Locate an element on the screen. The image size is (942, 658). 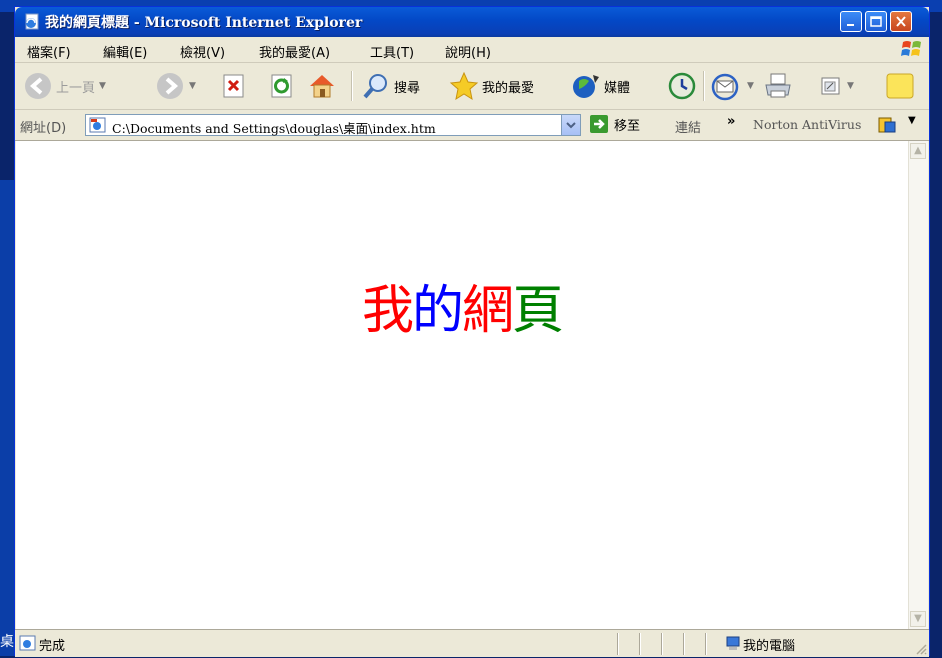
favorites-button: 我的最愛 is located at coordinates (491, 86).